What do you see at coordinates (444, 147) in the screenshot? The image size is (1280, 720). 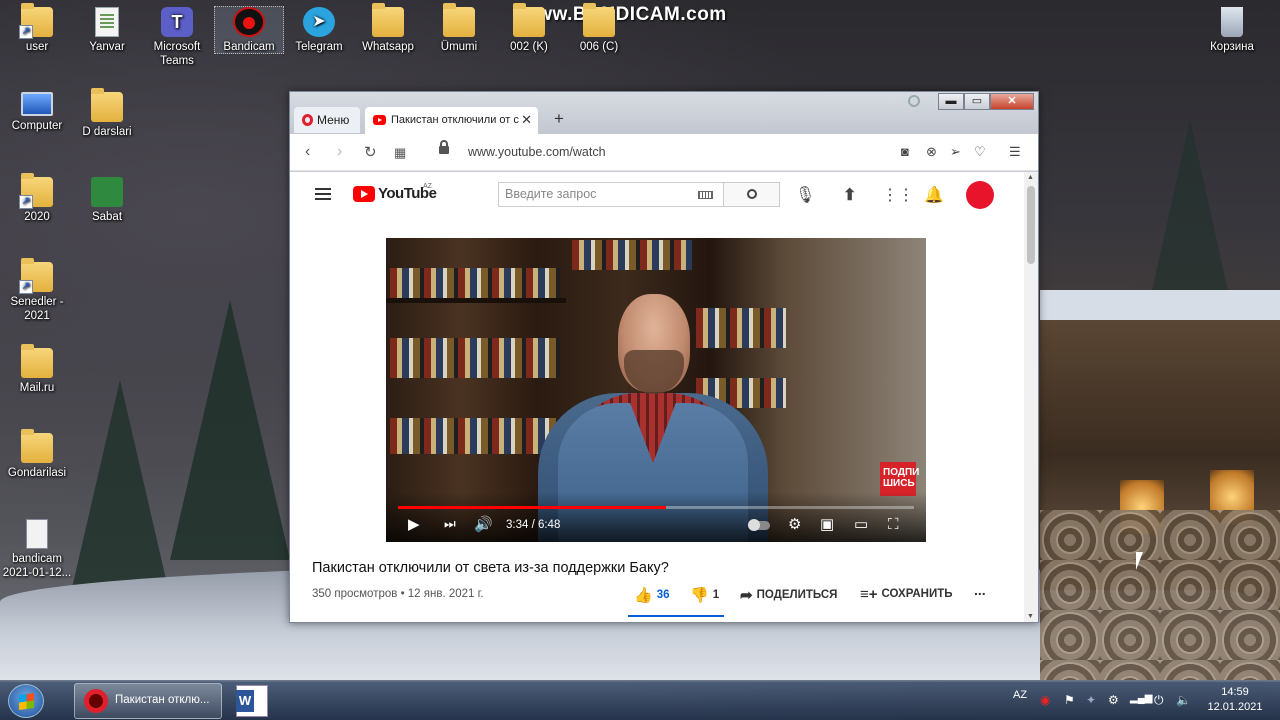 I see `lock-icon` at bounding box center [444, 147].